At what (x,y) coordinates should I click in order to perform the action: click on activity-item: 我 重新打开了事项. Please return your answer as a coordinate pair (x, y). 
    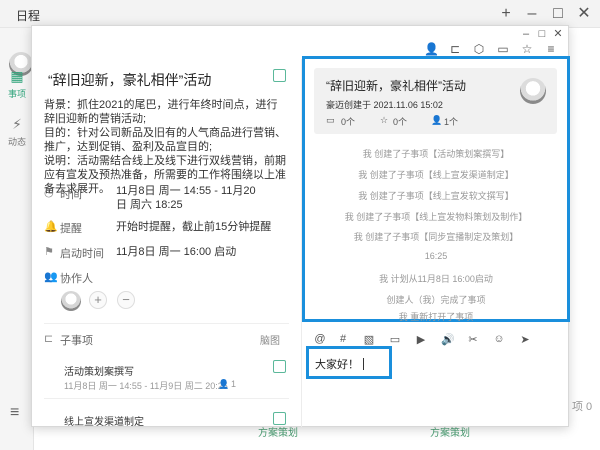
    Looking at the image, I should click on (436, 317).